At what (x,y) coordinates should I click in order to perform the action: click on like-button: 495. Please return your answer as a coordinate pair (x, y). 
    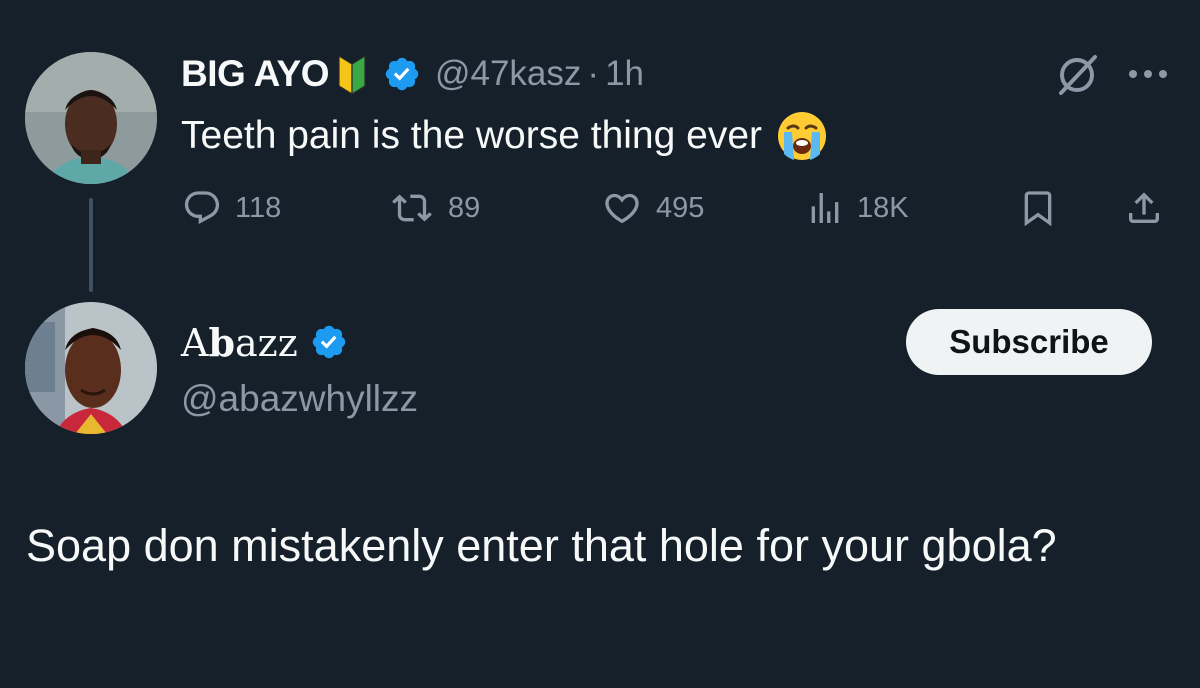
    Looking at the image, I should click on (652, 208).